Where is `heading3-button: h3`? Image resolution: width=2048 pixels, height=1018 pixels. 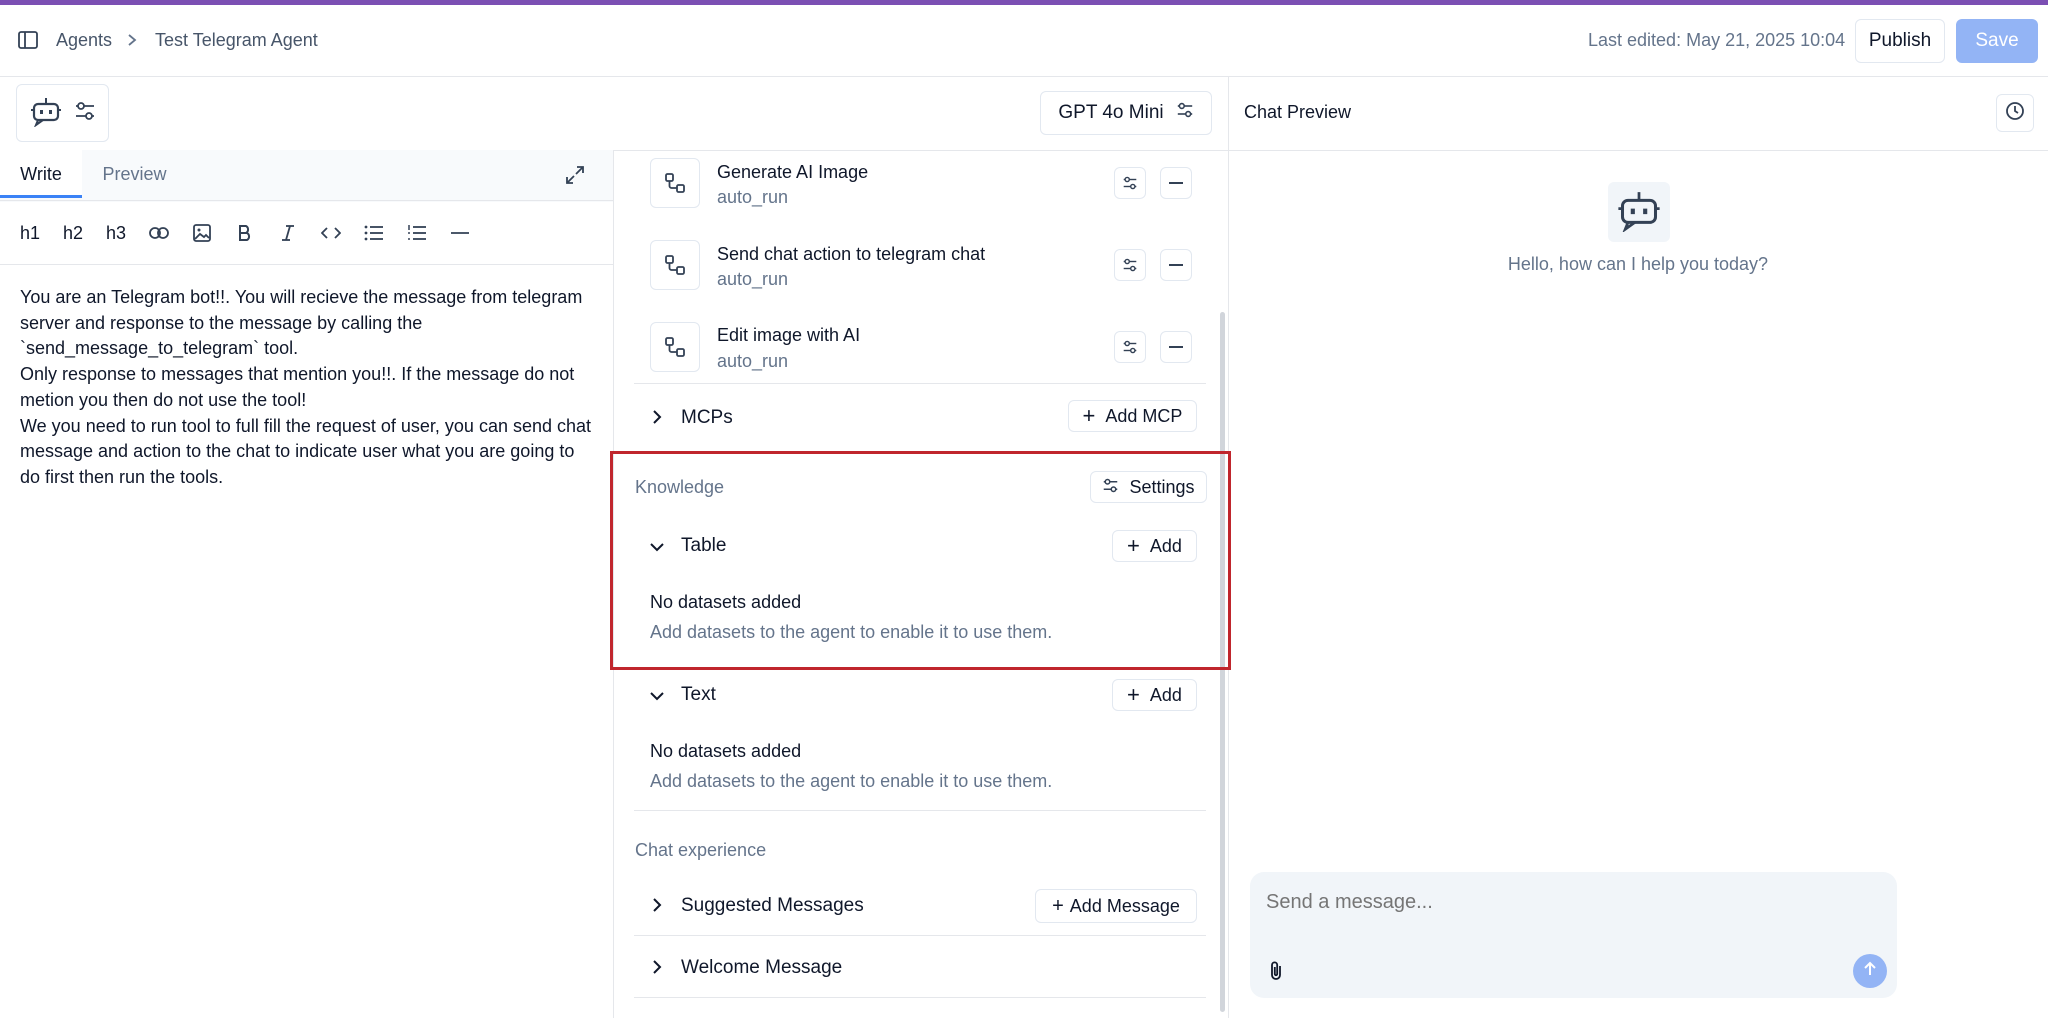
heading3-button: h3 is located at coordinates (116, 233).